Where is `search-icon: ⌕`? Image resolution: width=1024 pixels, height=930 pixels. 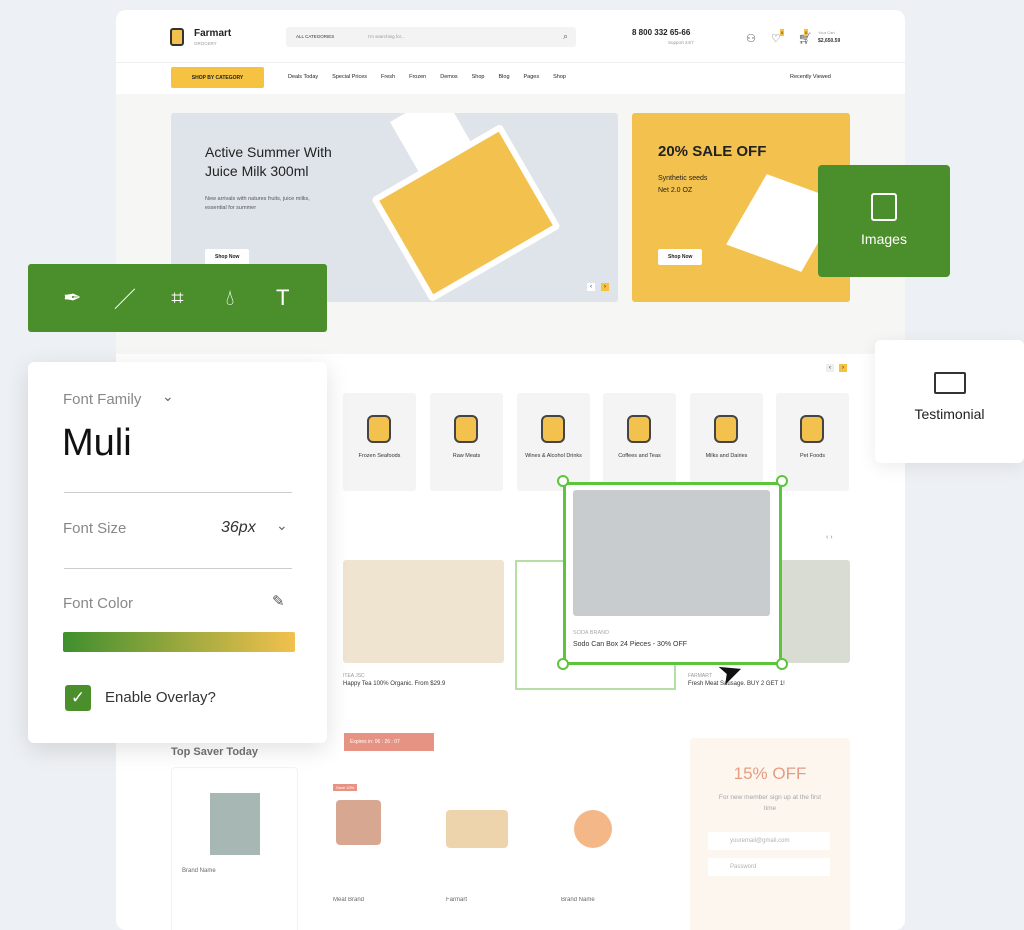
search-icon: ⌕ is located at coordinates (565, 36).